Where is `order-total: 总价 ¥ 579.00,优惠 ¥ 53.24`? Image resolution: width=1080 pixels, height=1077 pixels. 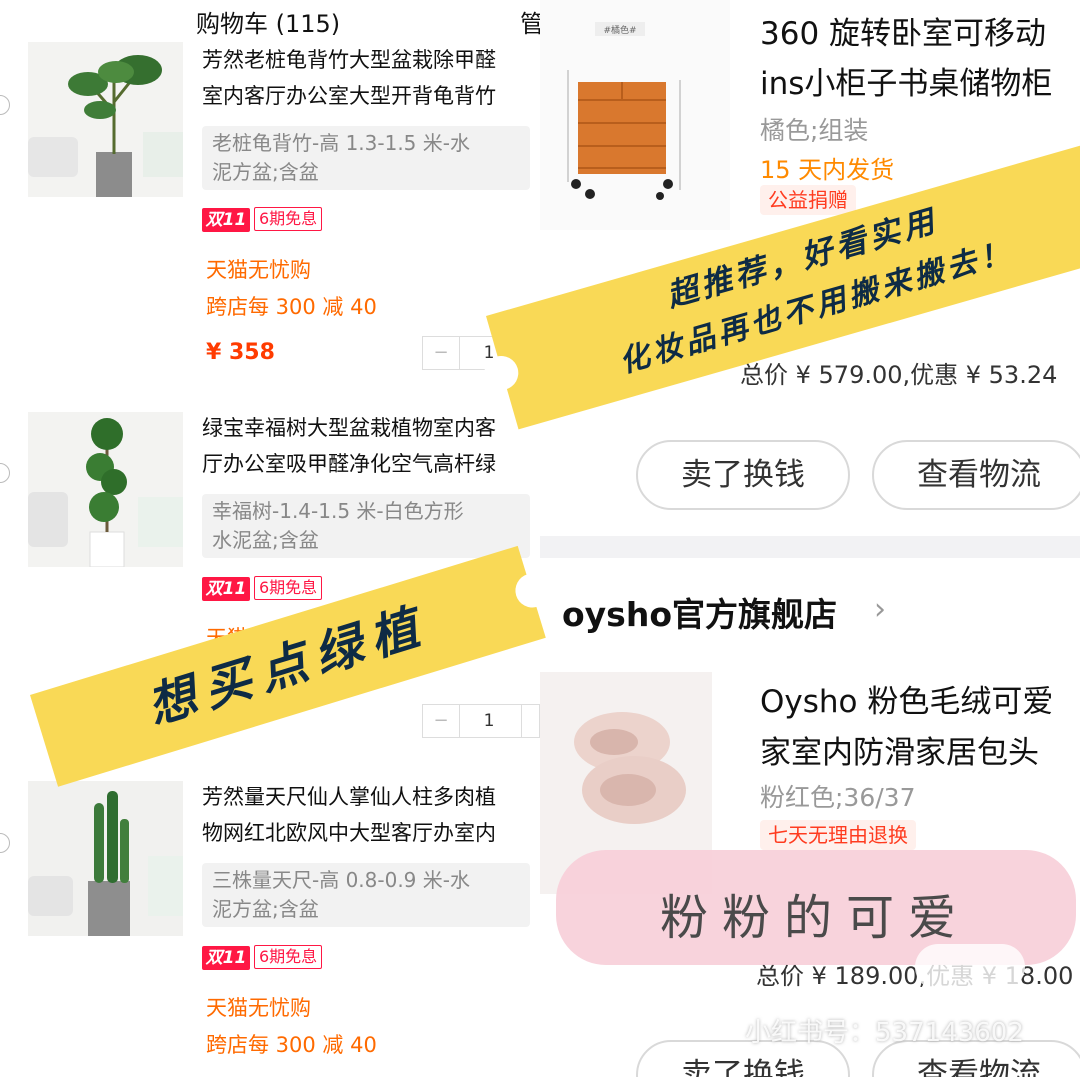 order-total: 总价 ¥ 579.00,优惠 ¥ 53.24 is located at coordinates (899, 375).